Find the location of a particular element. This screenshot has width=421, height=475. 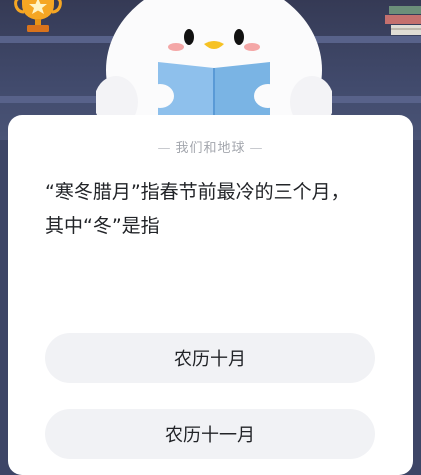

books-icon is located at coordinates (403, 20).